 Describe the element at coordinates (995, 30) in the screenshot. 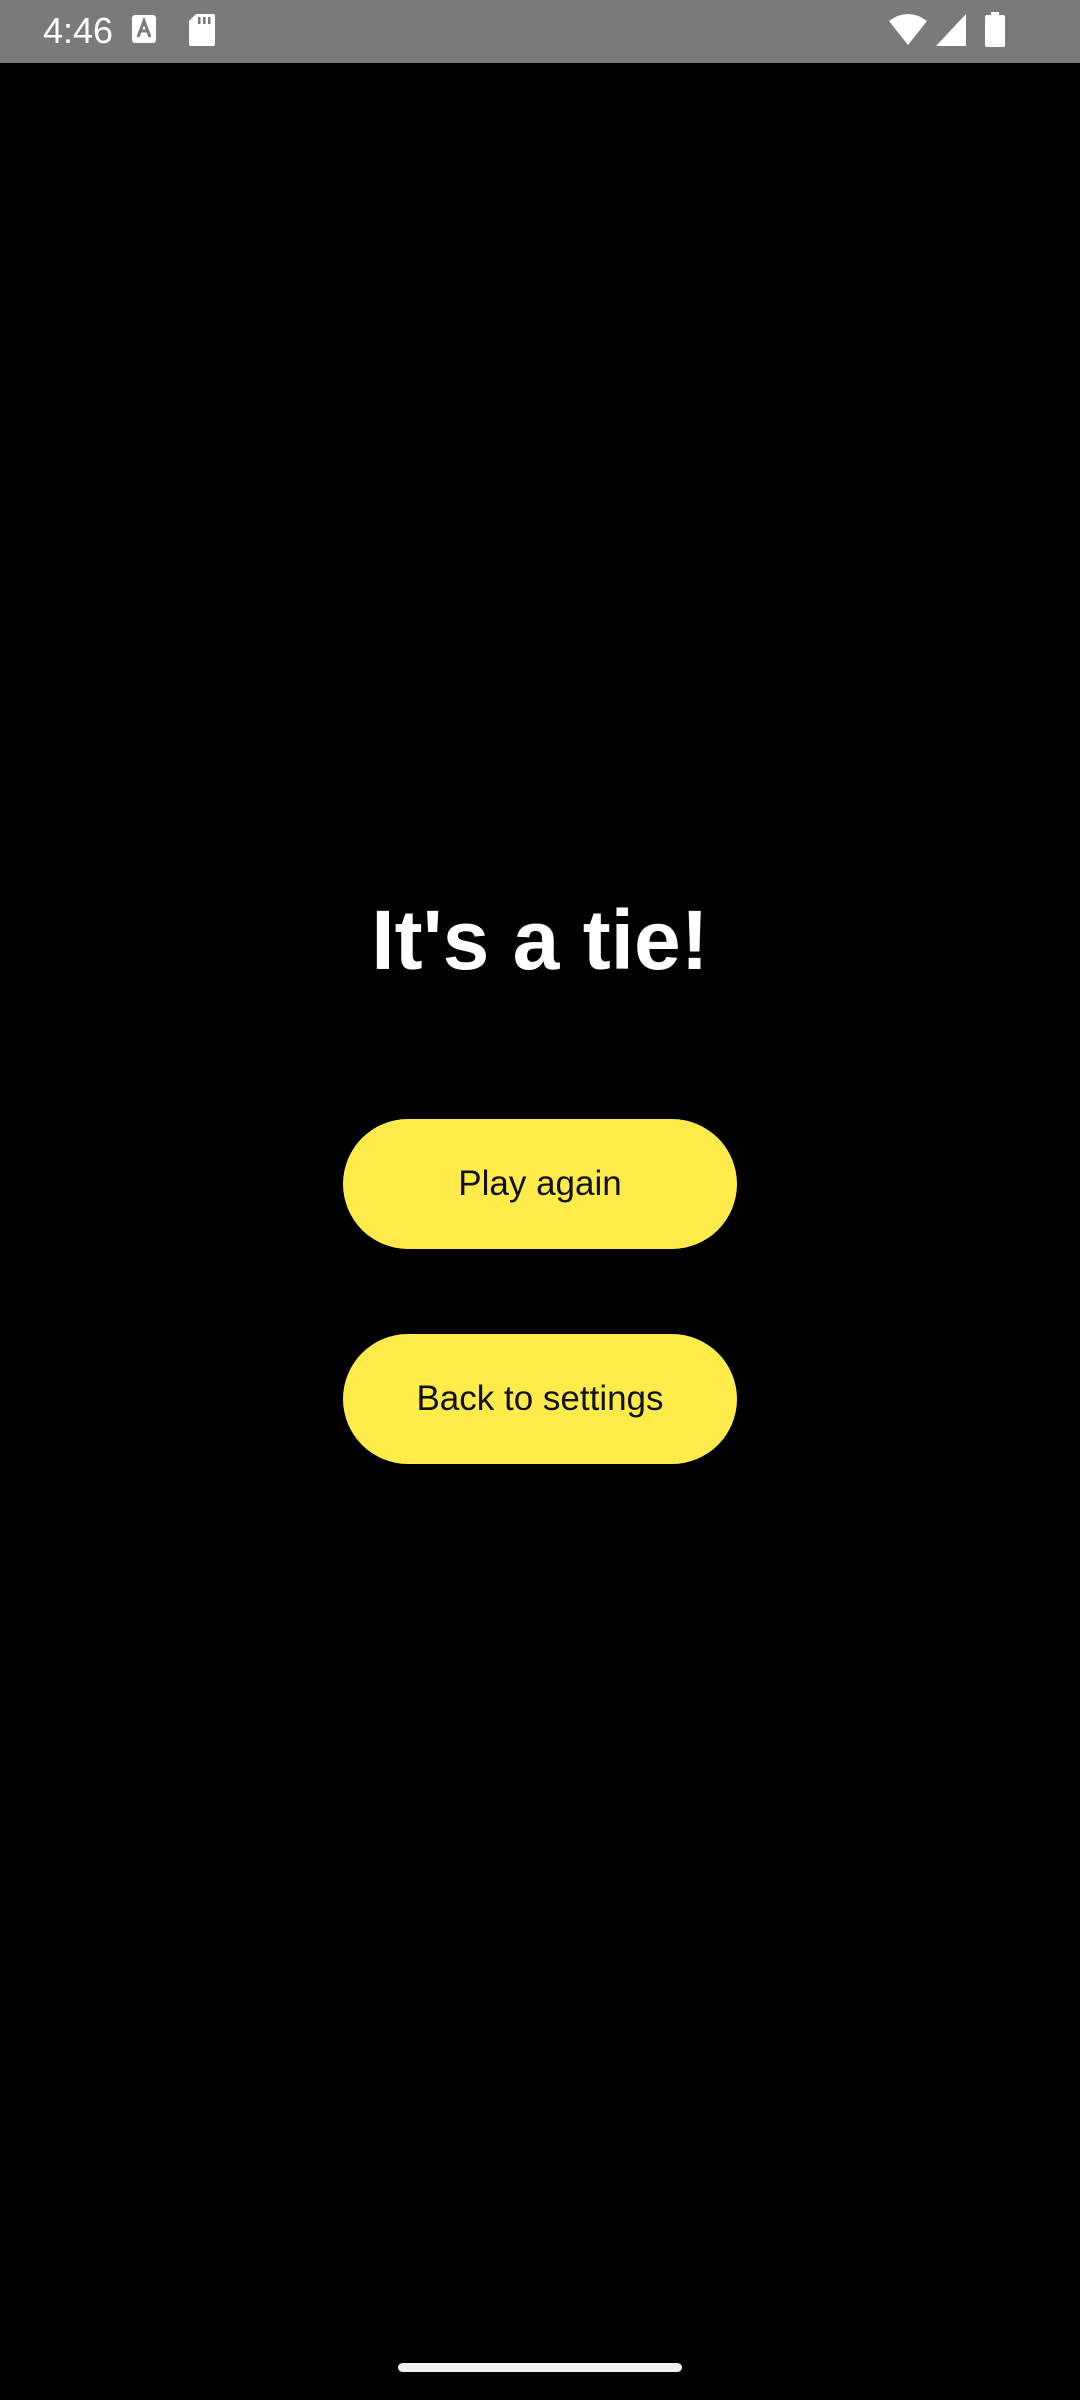

I see `battery-icon` at that location.